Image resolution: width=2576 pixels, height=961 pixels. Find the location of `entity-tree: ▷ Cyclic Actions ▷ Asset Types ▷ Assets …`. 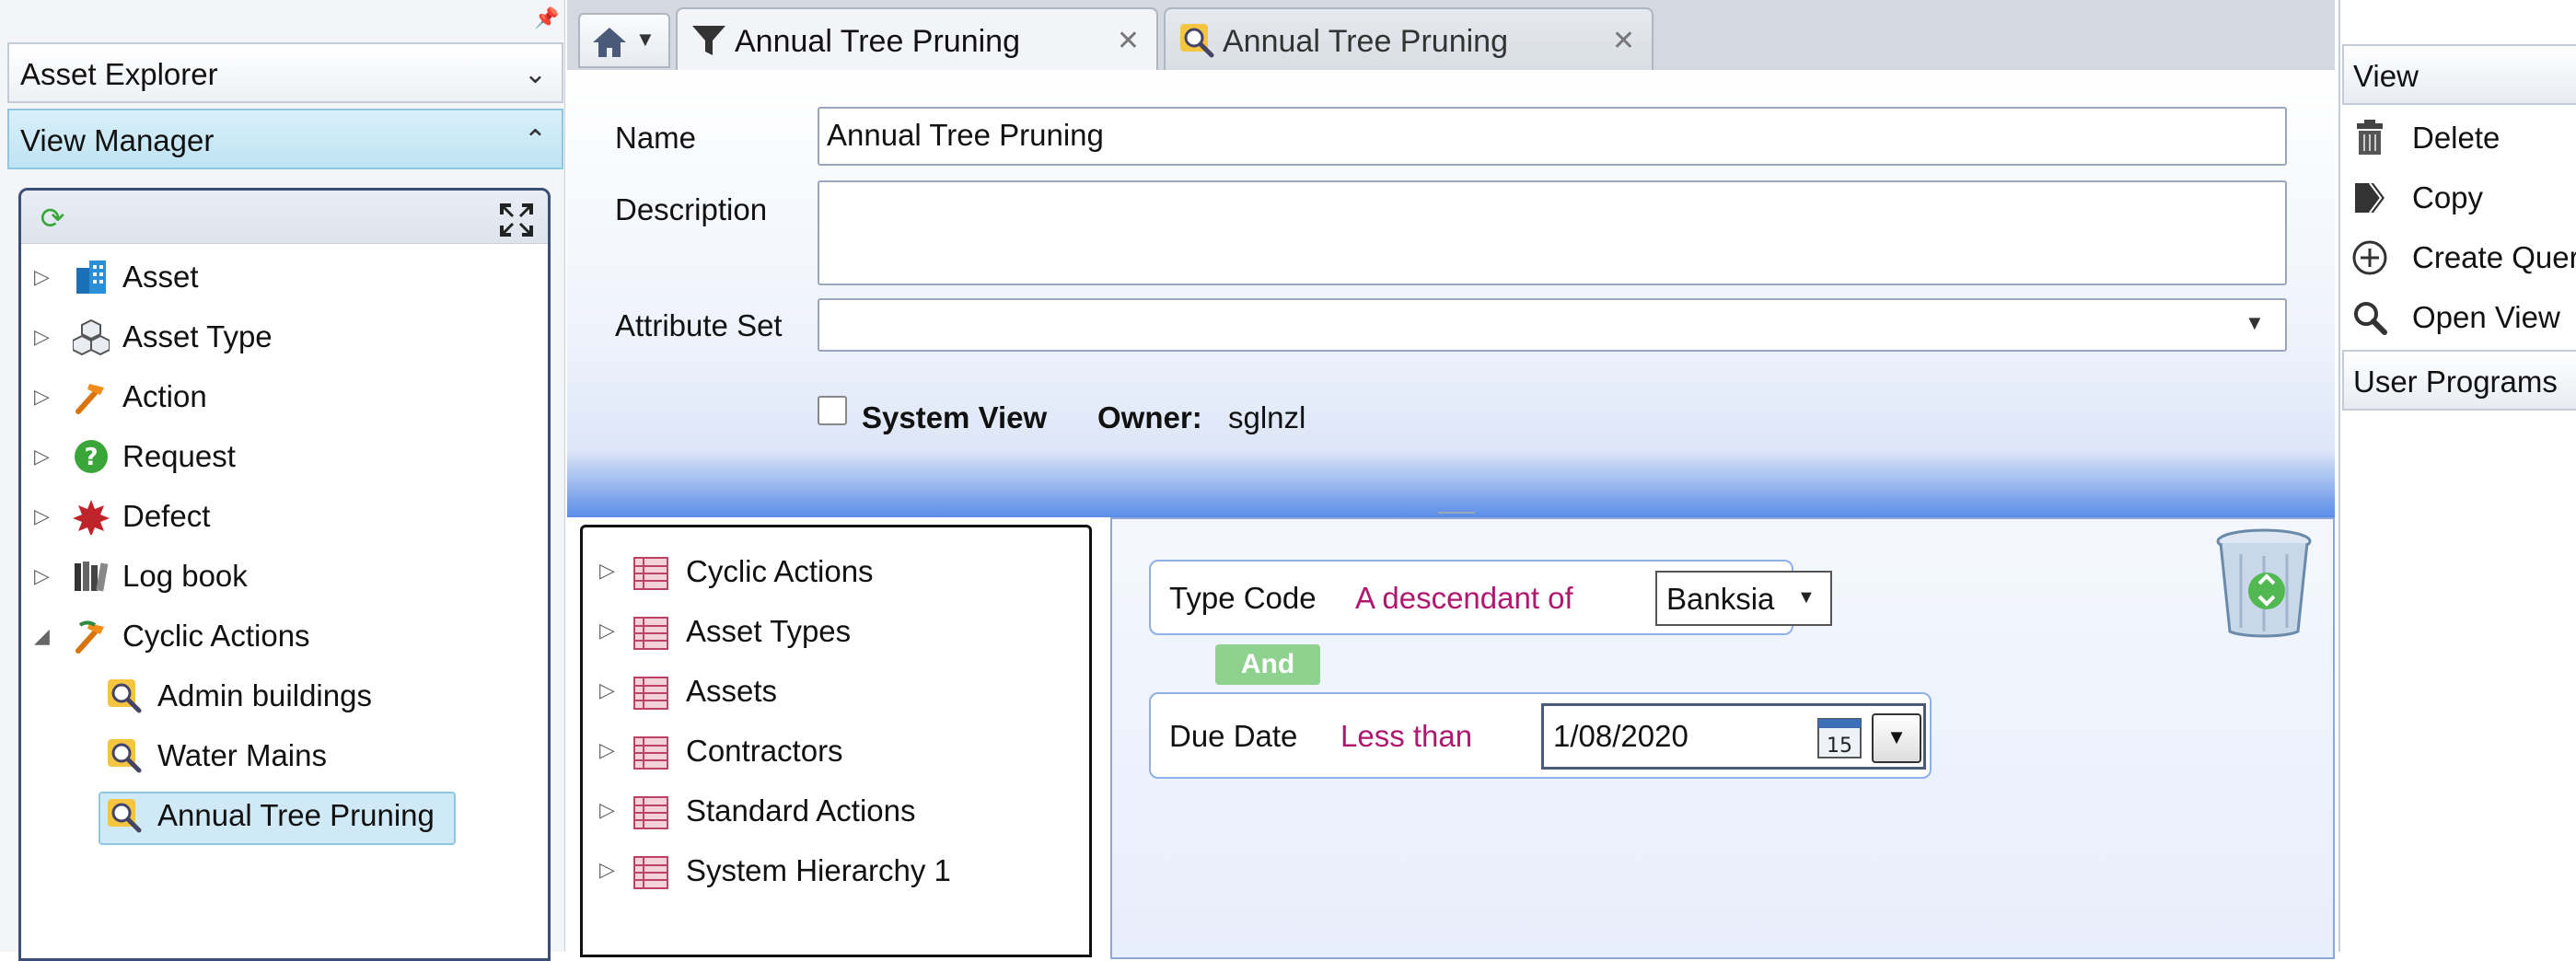

entity-tree: ▷ Cyclic Actions ▷ Asset Types ▷ Assets … is located at coordinates (836, 741).